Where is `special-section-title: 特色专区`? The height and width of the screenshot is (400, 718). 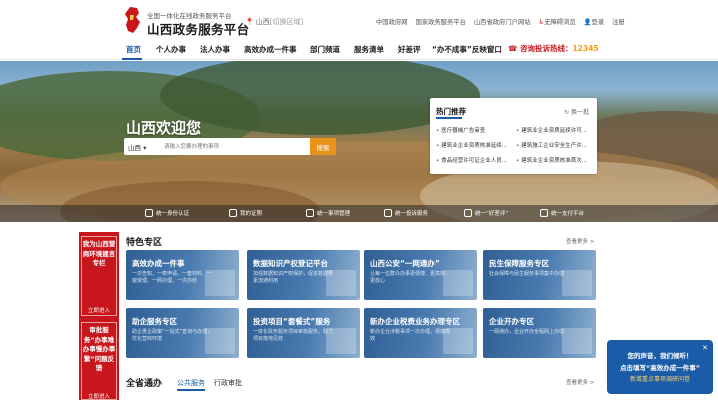
special-section-title: 特色专区 is located at coordinates (144, 243).